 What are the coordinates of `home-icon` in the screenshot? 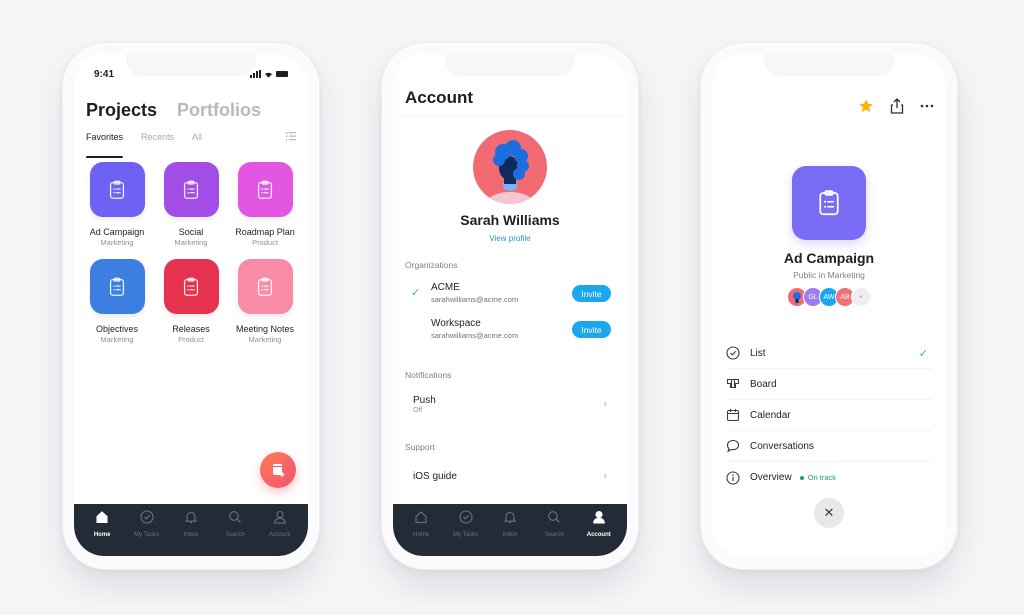 It's located at (102, 519).